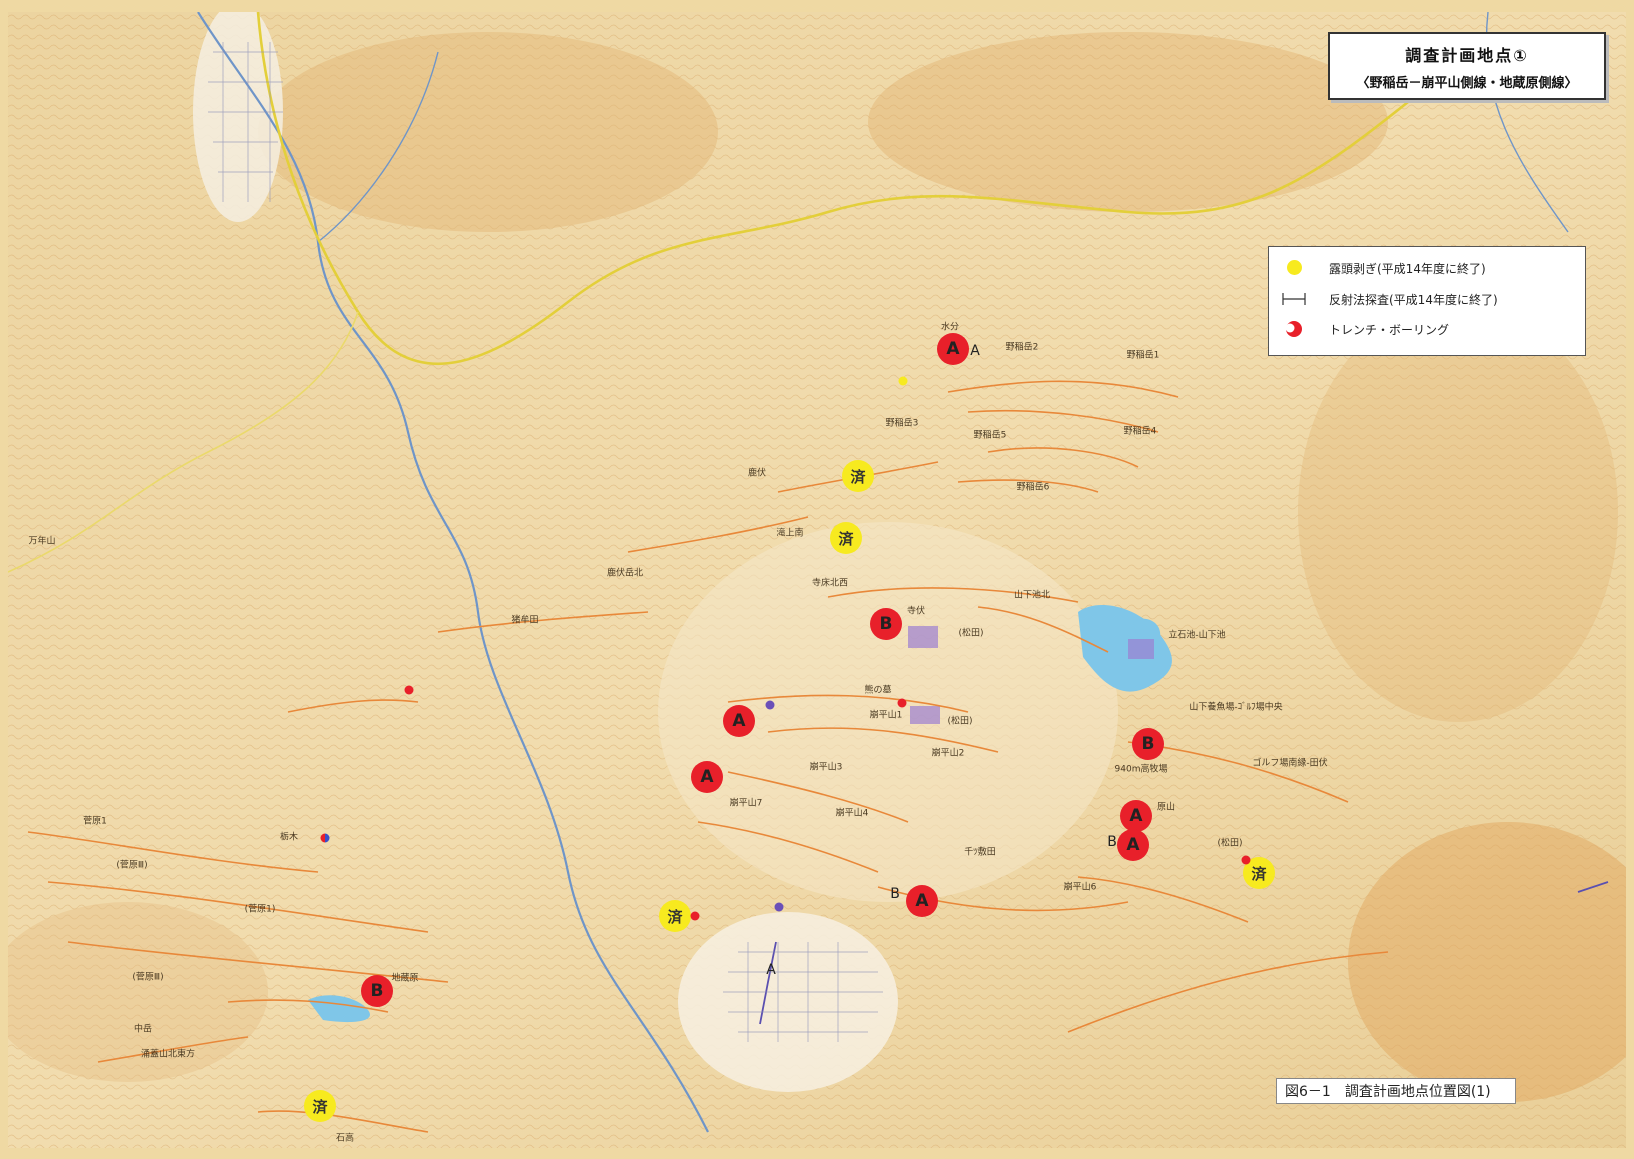  I want to click on place-label: 山下養魚場-ｺﾞﾙﾌ場中央, so click(1236, 707).